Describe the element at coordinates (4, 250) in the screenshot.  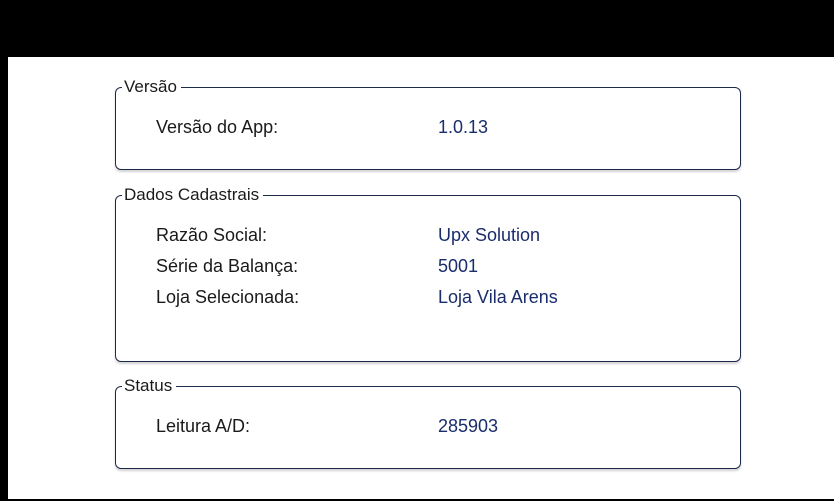
I see `left-edge` at that location.